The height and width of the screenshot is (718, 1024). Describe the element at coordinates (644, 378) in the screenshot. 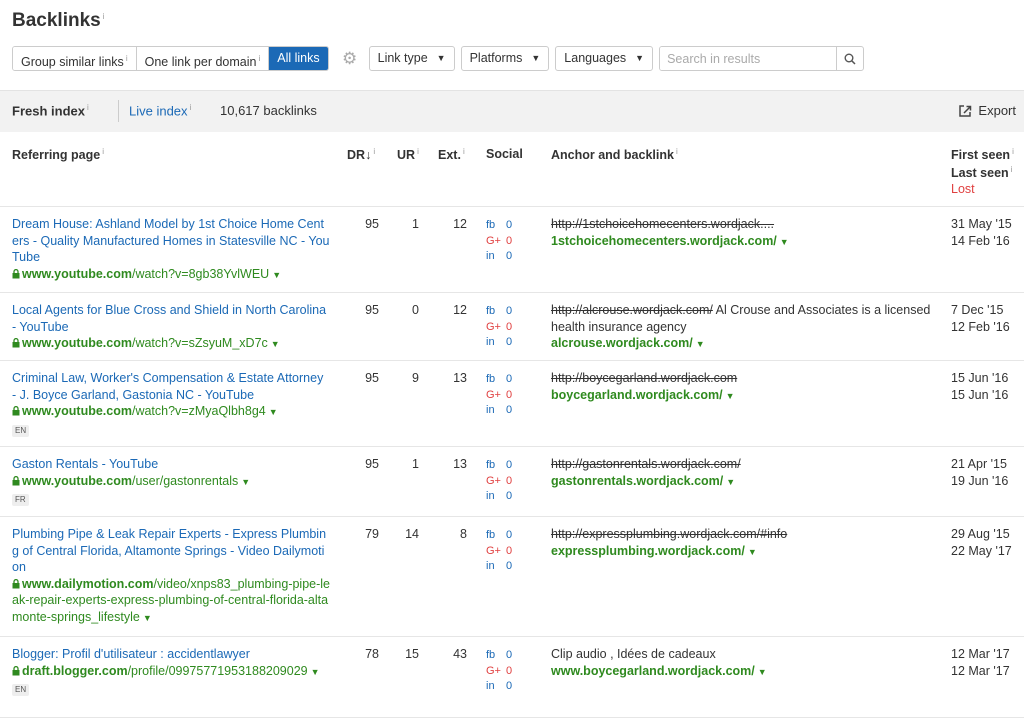

I see `lost-link-url: http://boycegarland.wordjack.com` at that location.